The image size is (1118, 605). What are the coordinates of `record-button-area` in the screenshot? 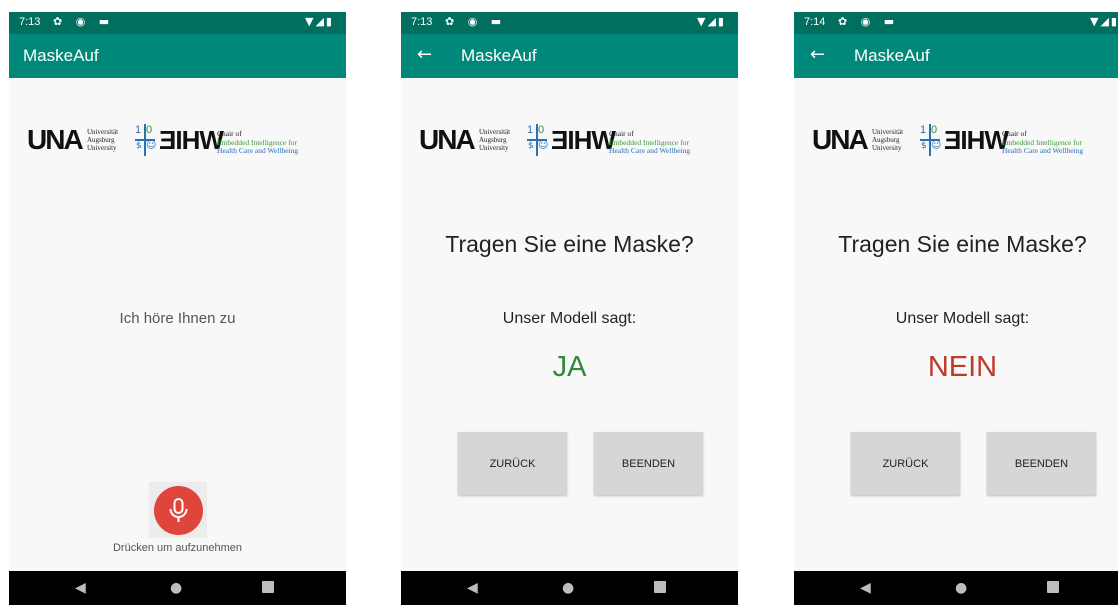 It's located at (178, 510).